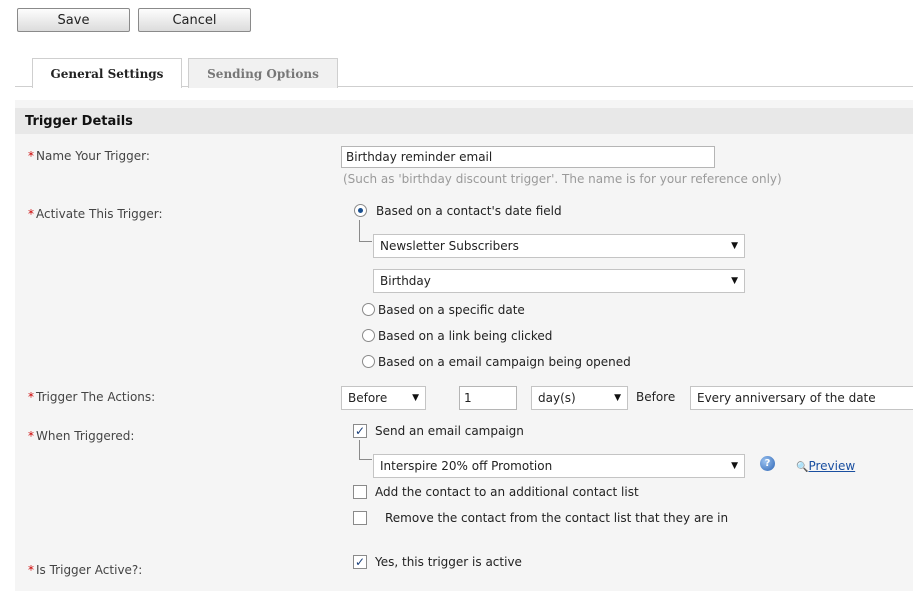 Image resolution: width=913 pixels, height=591 pixels. I want to click on preview-link: 🔍Preview, so click(825, 466).